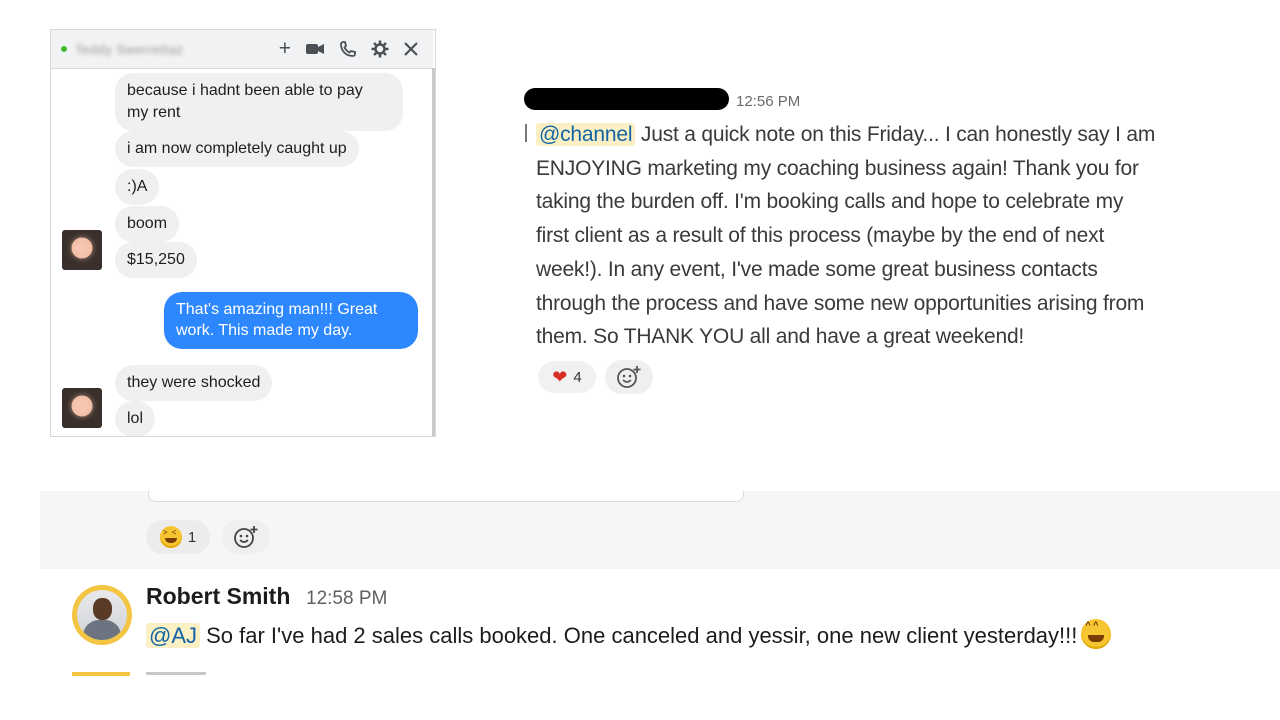  I want to click on chat-message-incoming: because i hadnt been able to pay my rent, so click(259, 102).